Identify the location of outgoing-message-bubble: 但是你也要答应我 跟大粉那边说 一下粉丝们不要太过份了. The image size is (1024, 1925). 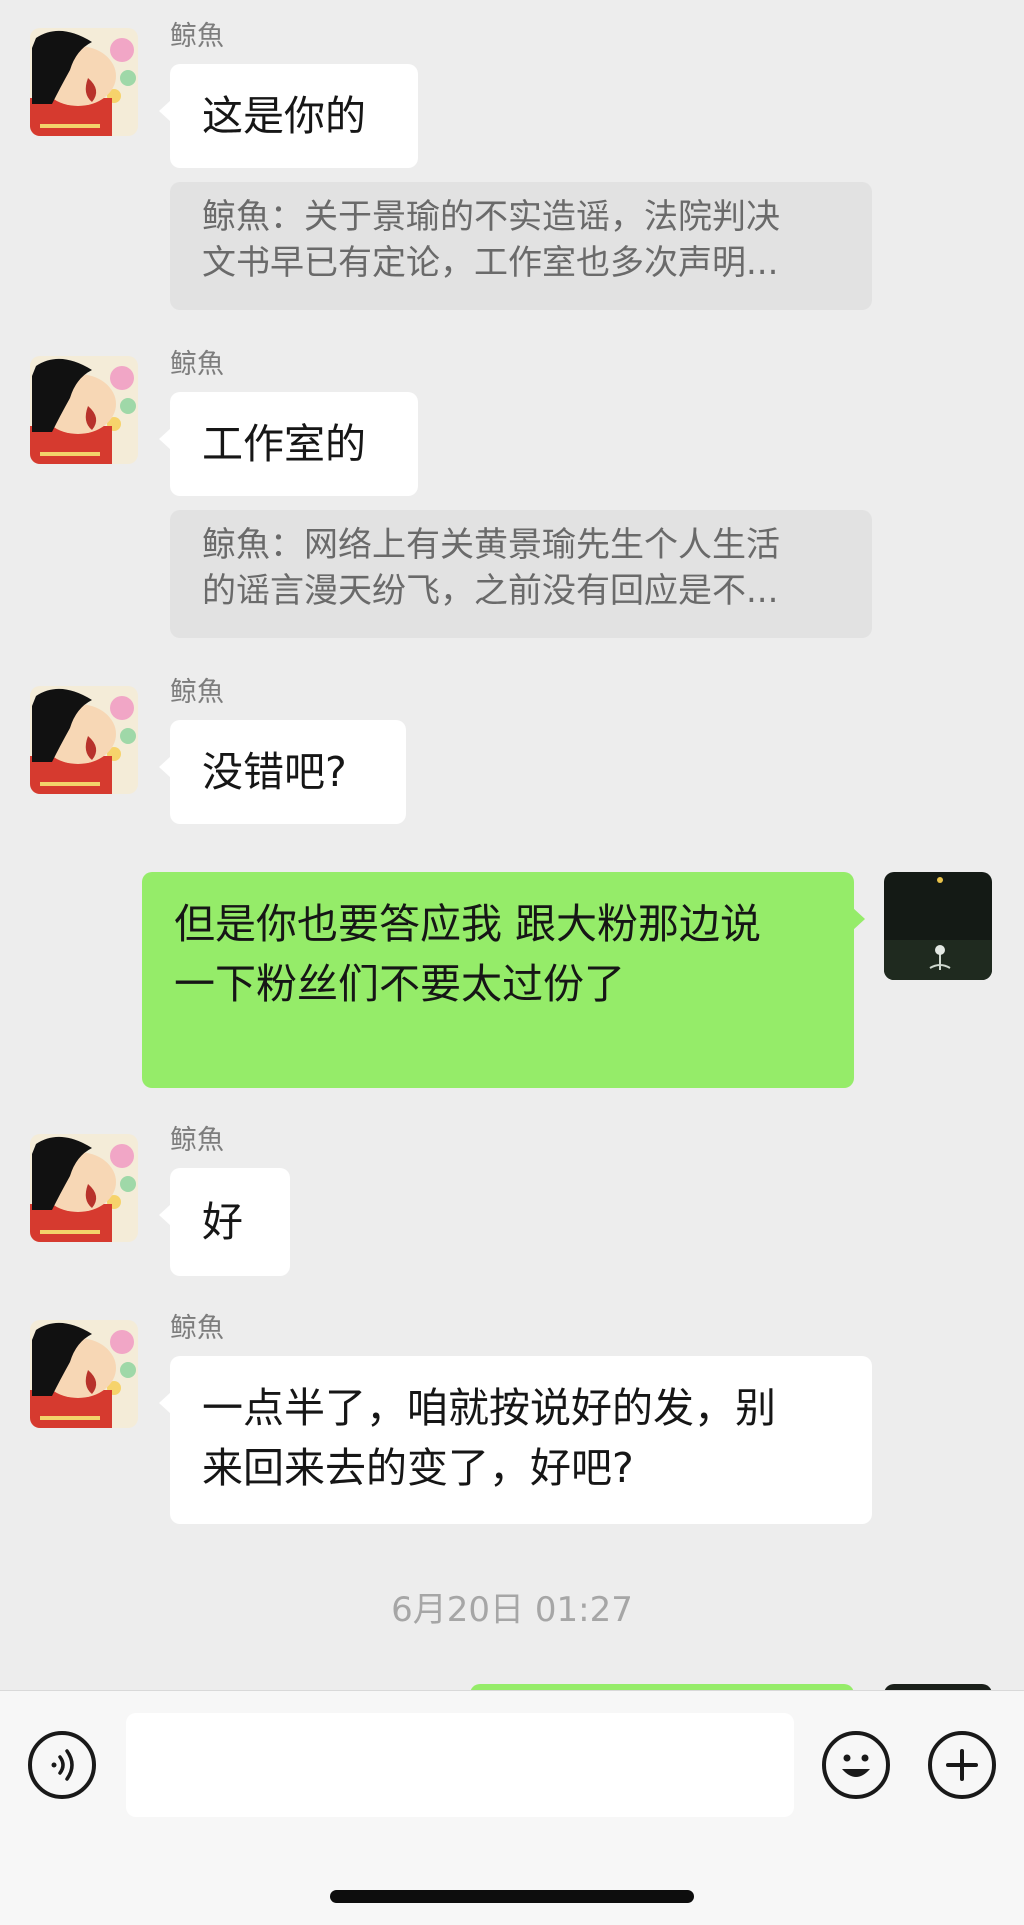
(503, 980).